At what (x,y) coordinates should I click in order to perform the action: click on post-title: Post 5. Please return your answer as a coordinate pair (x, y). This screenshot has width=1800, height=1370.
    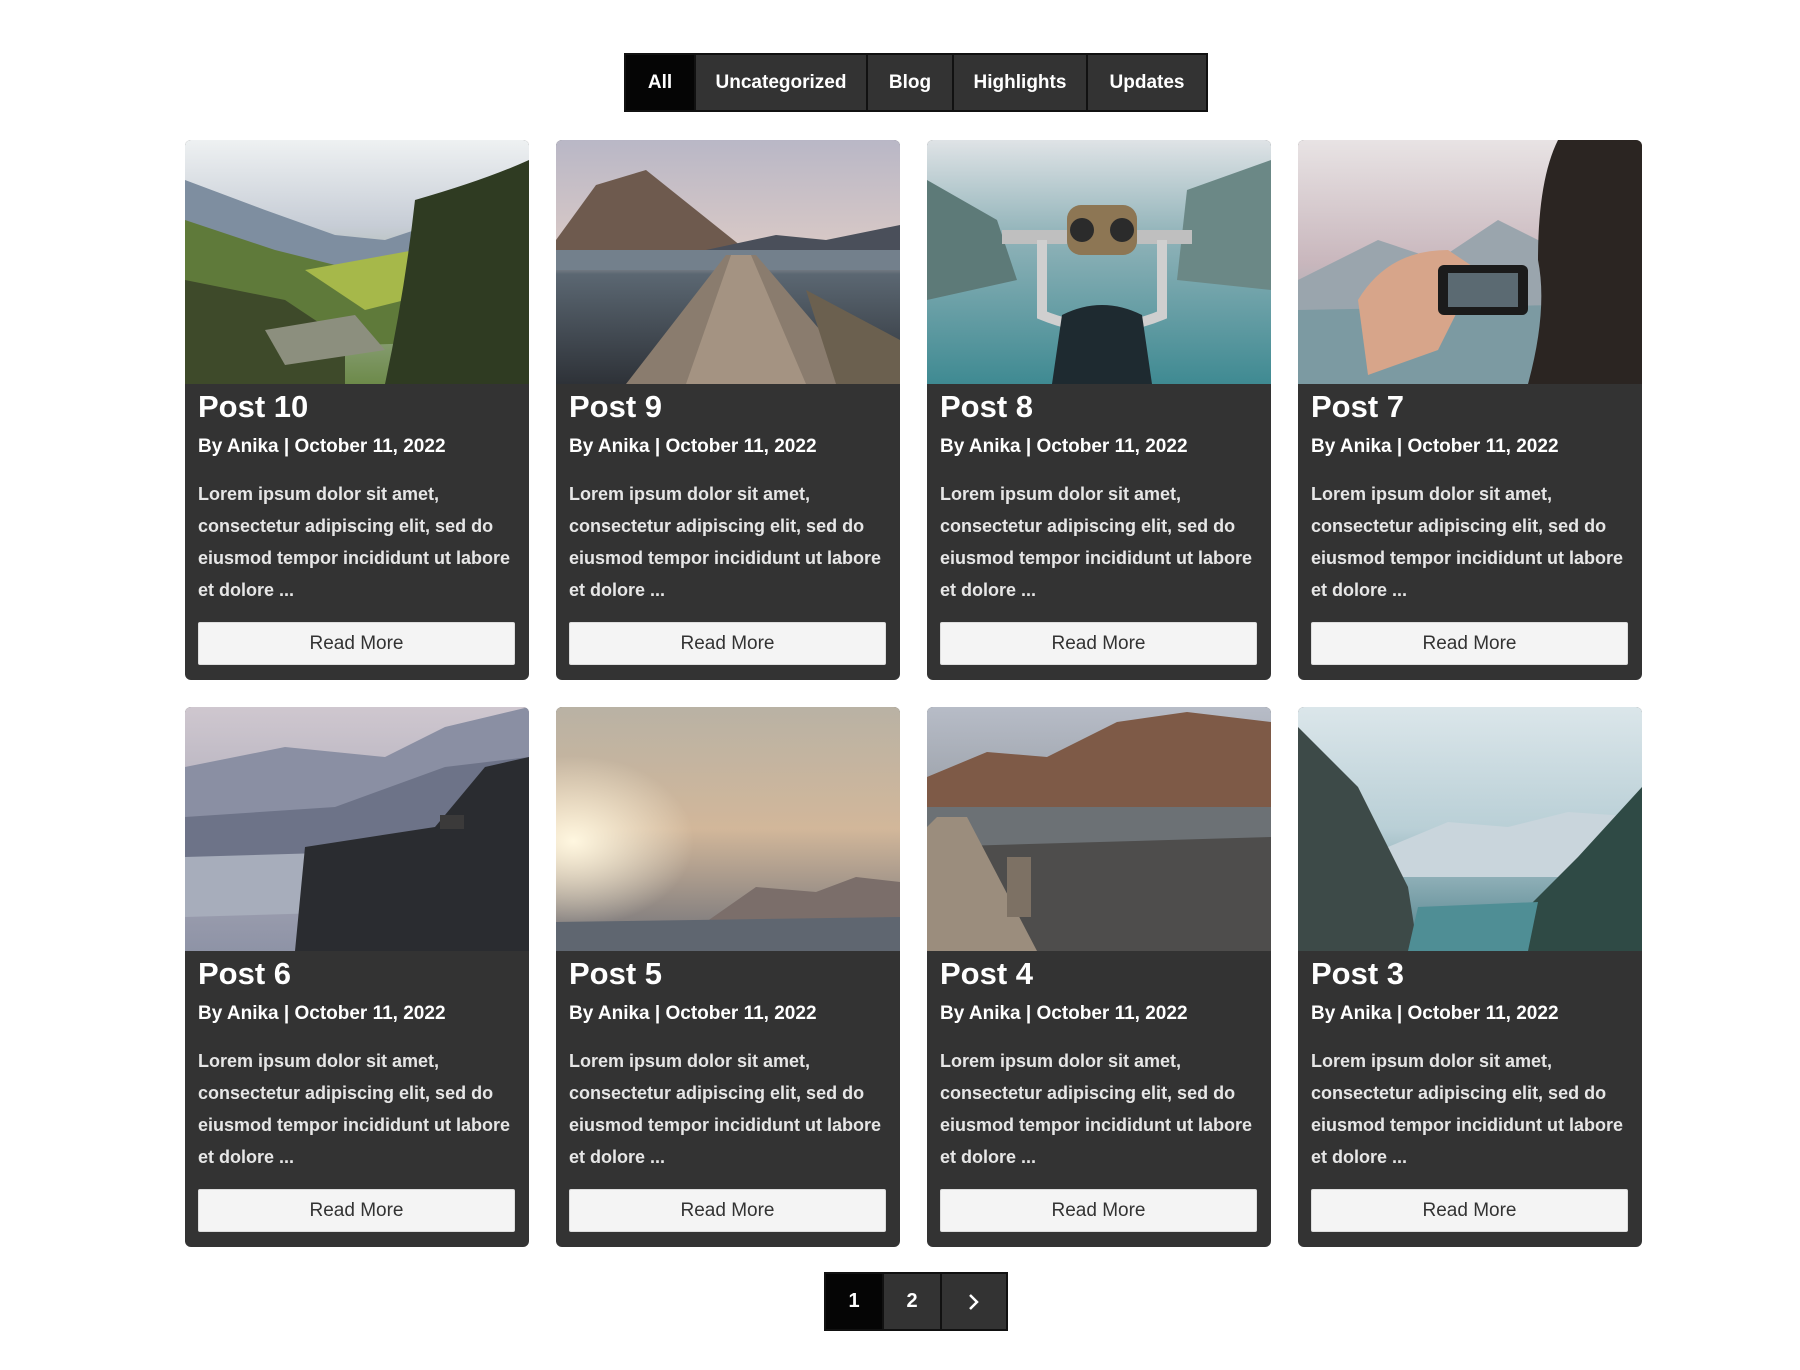
    Looking at the image, I should click on (615, 974).